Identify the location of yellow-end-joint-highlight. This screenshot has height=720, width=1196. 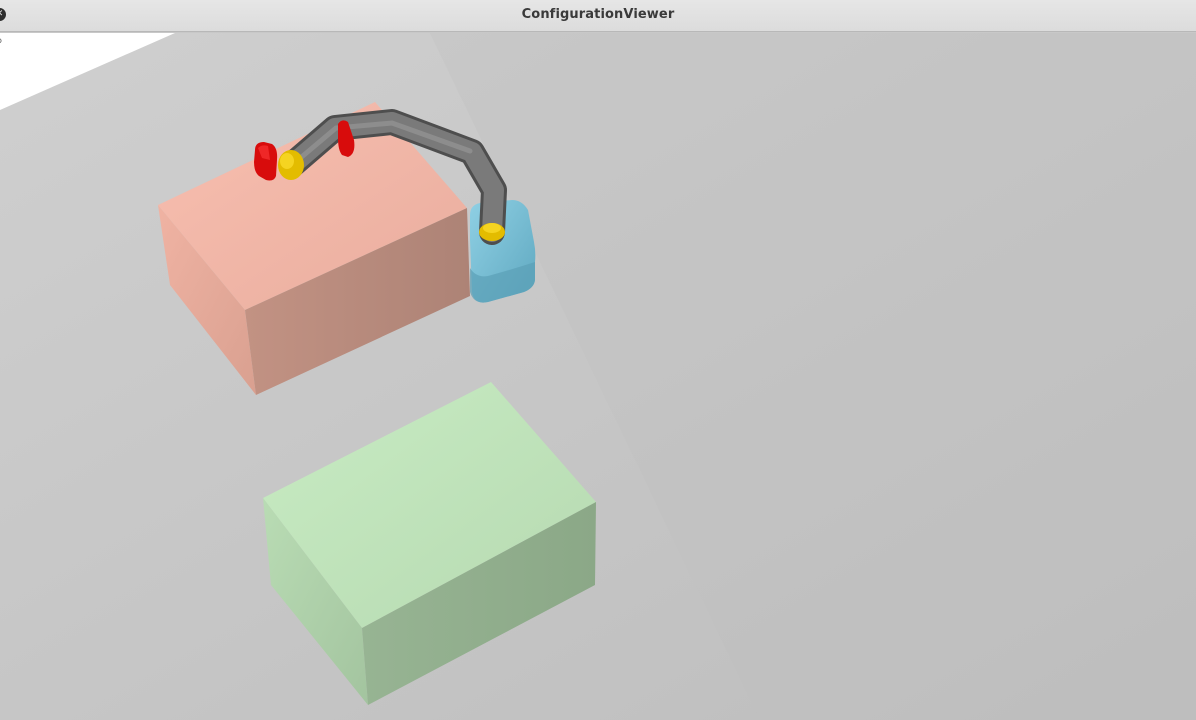
(287, 161).